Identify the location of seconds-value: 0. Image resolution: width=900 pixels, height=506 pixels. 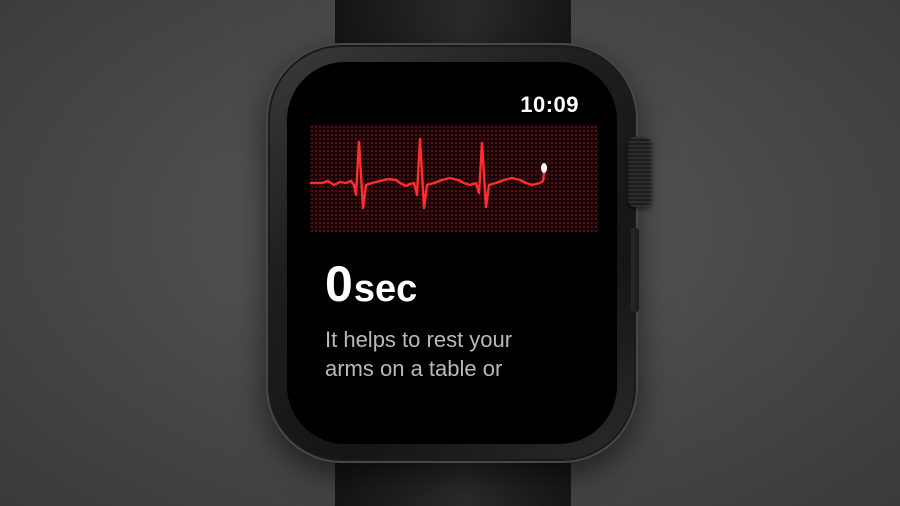
(339, 284).